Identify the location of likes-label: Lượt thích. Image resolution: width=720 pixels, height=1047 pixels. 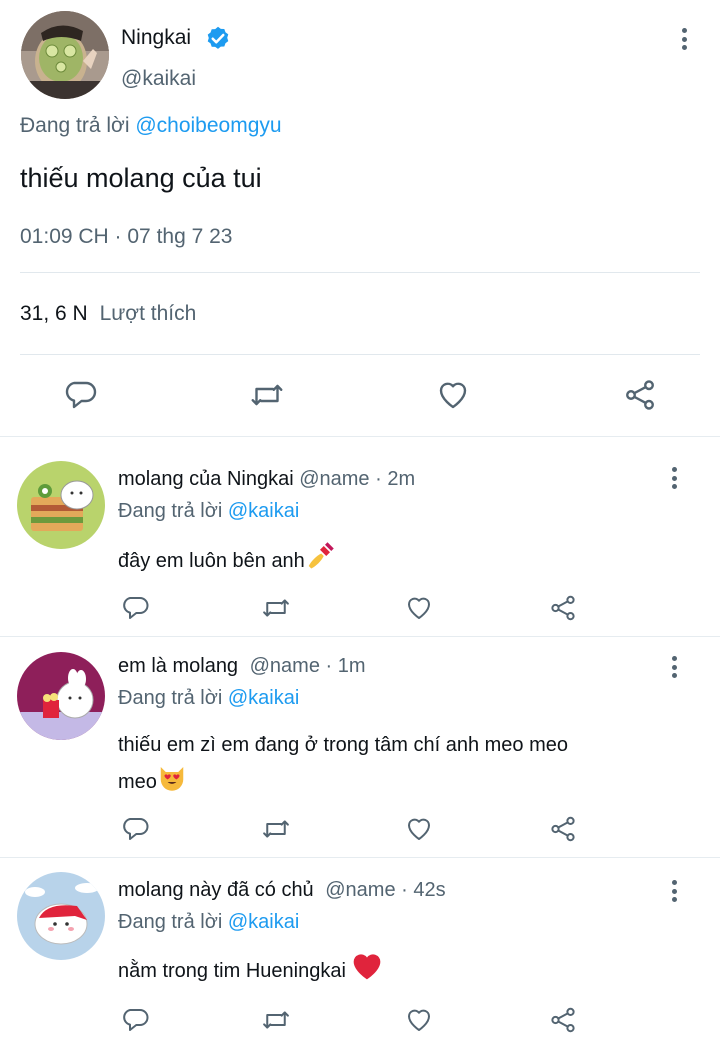
(148, 313).